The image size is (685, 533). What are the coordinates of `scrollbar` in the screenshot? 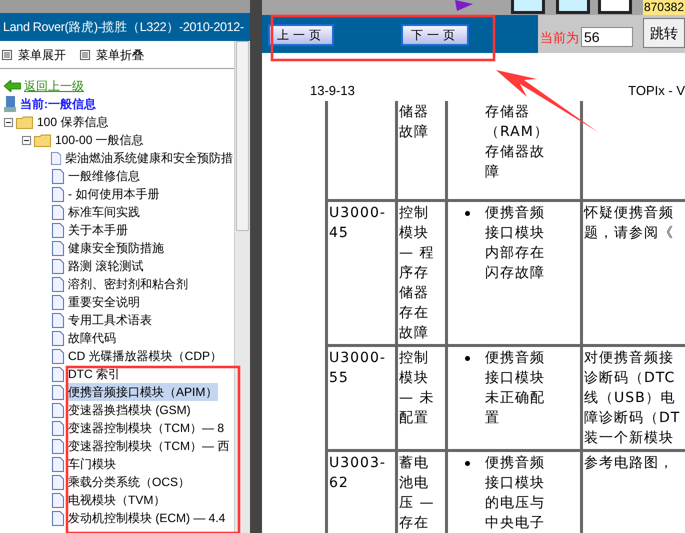 It's located at (242, 287).